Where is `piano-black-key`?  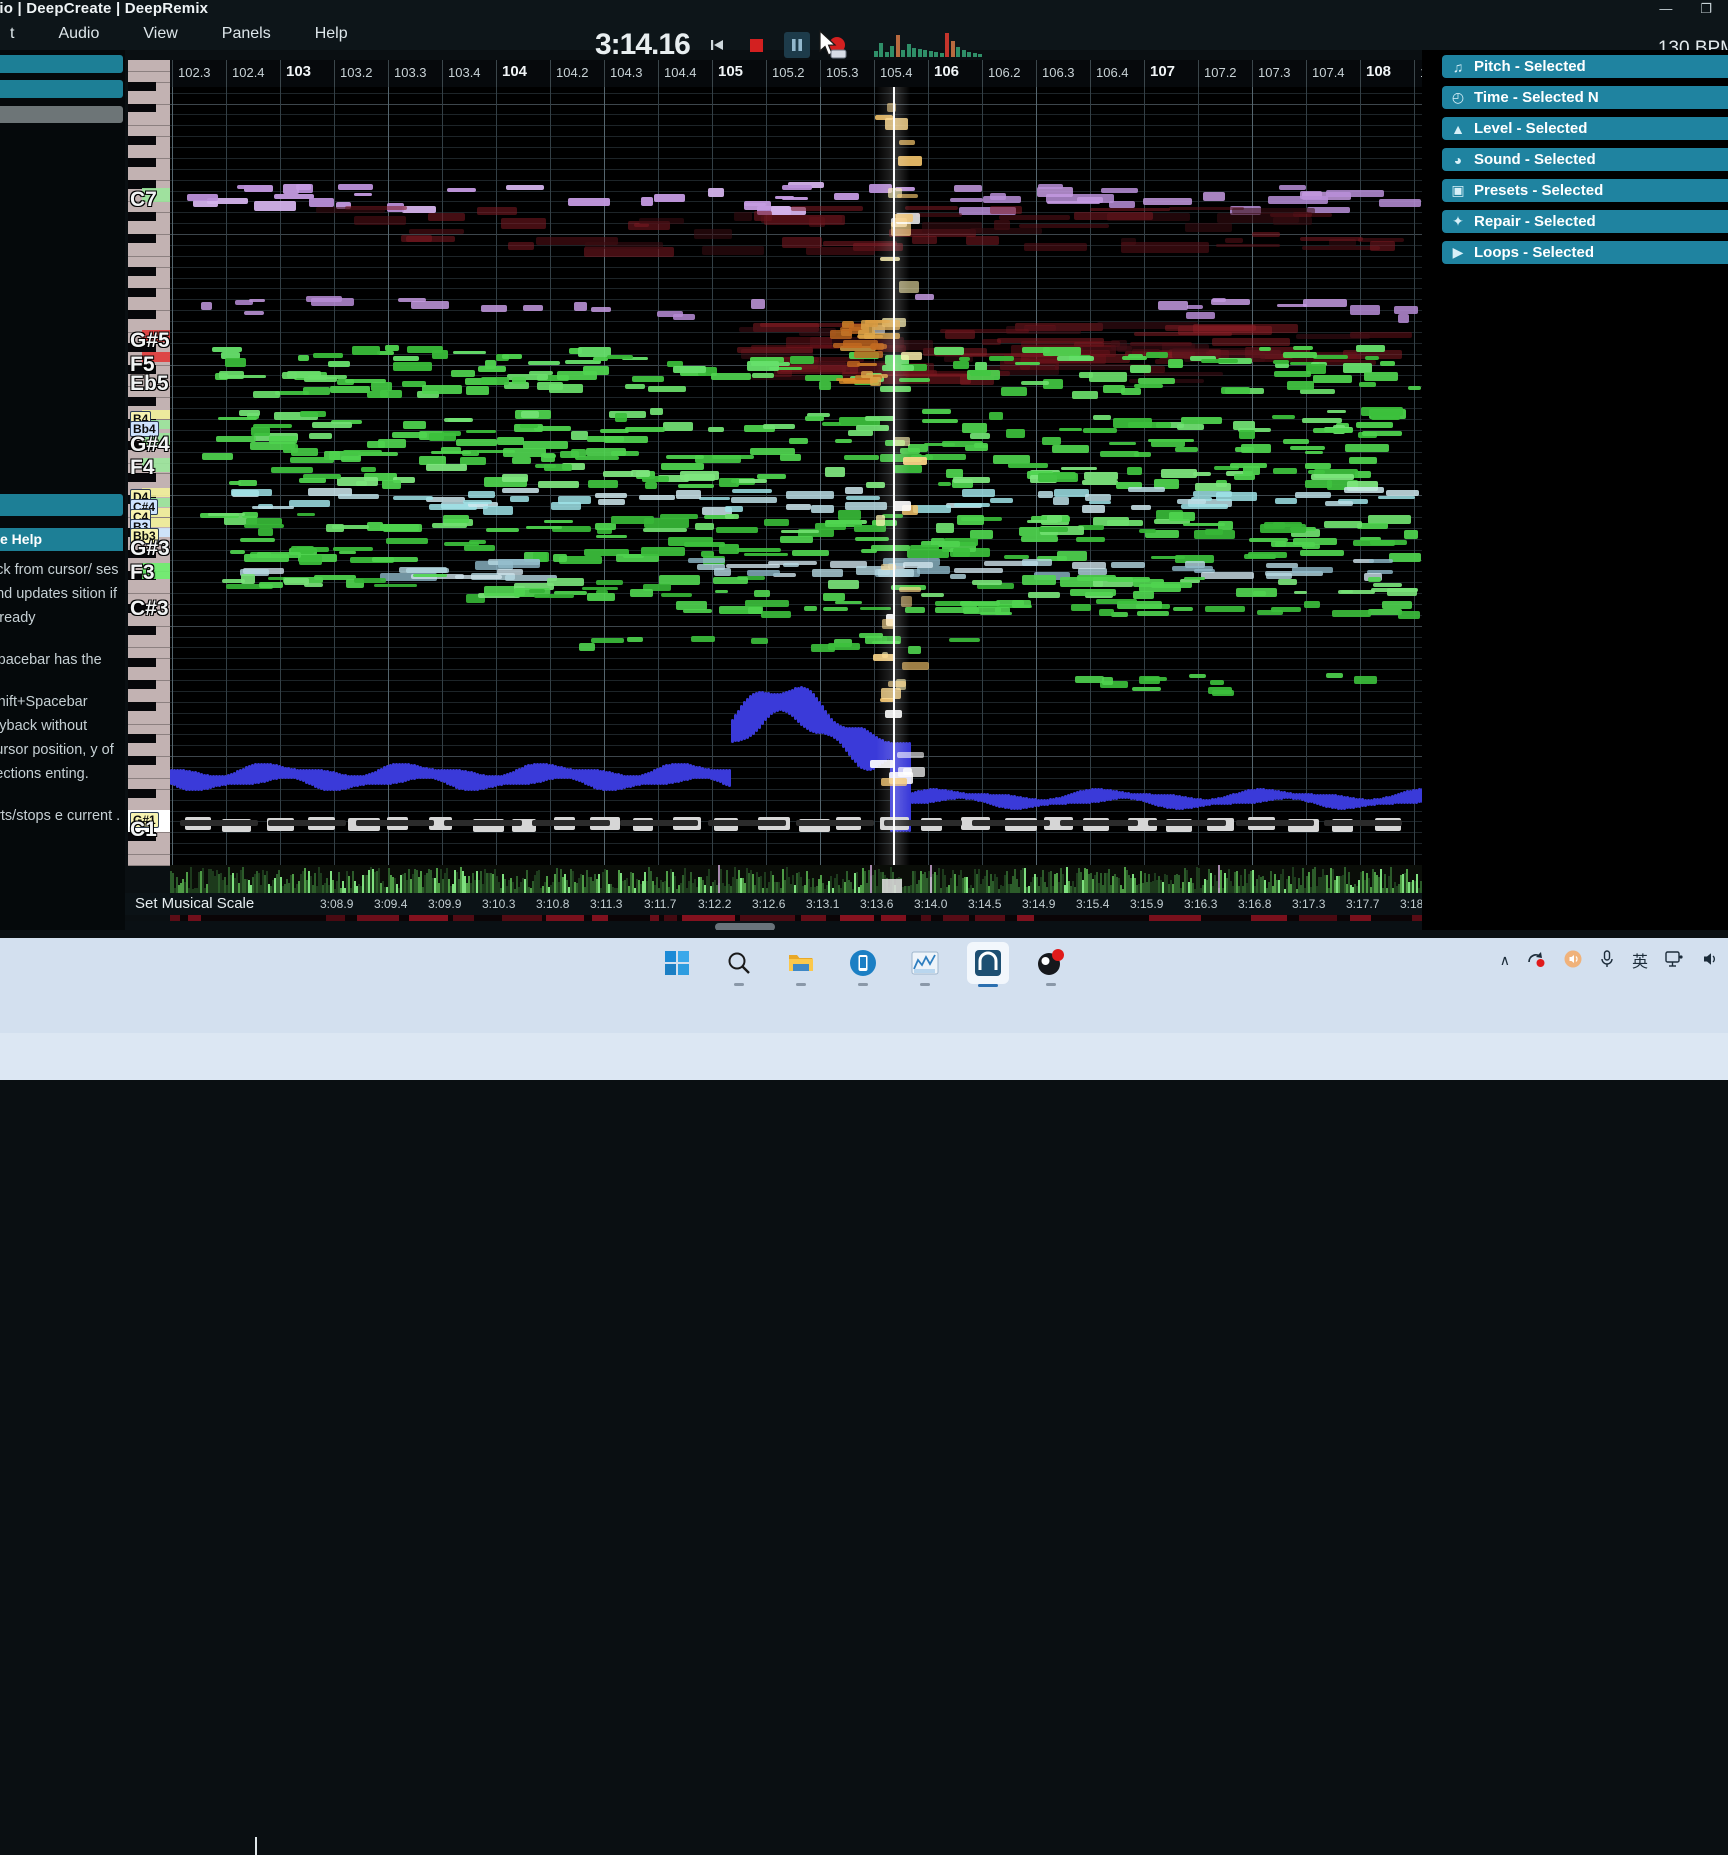
piano-black-key is located at coordinates (142, 739).